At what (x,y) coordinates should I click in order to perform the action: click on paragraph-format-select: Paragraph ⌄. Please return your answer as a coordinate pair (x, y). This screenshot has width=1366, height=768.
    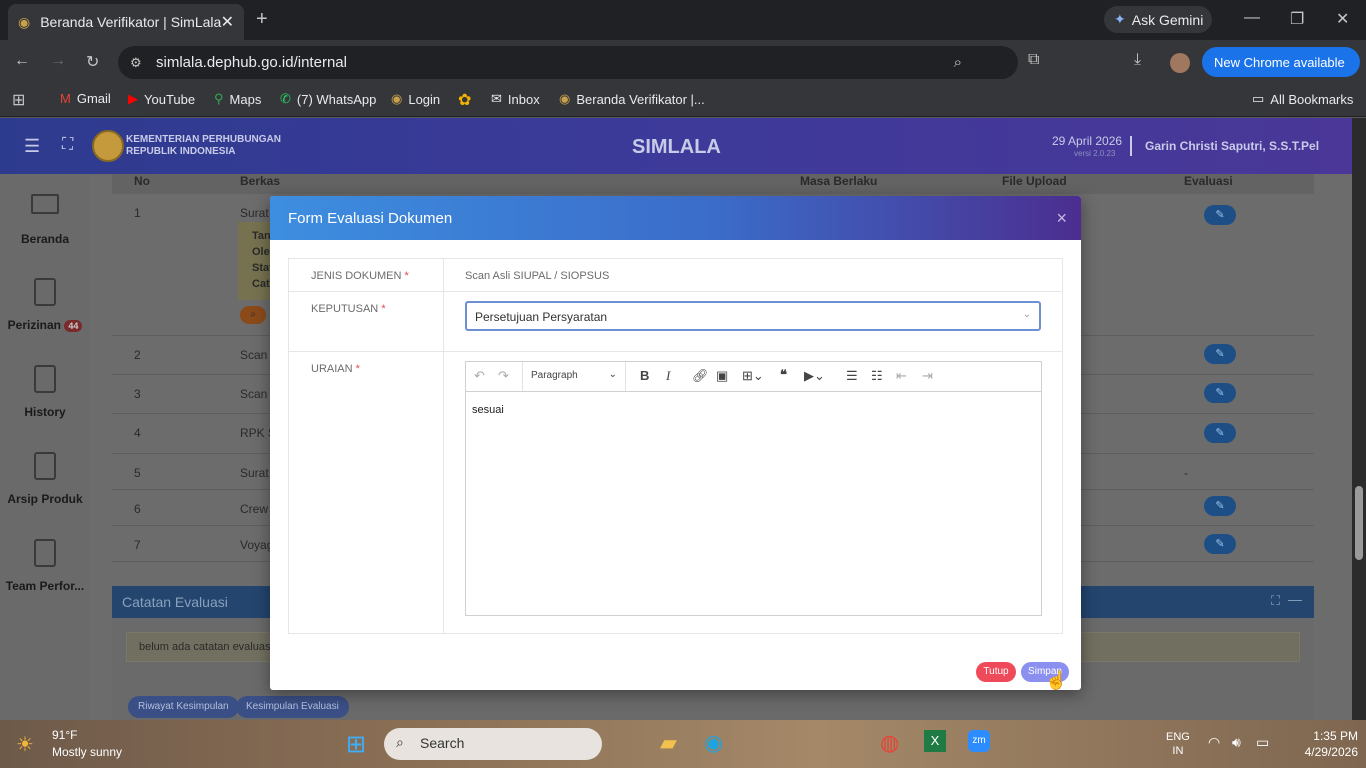
    Looking at the image, I should click on (574, 376).